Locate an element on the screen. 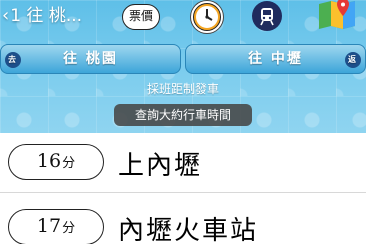 Image resolution: width=366 pixels, height=244 pixels. back-chevron-icon: ‹ is located at coordinates (6, 15).